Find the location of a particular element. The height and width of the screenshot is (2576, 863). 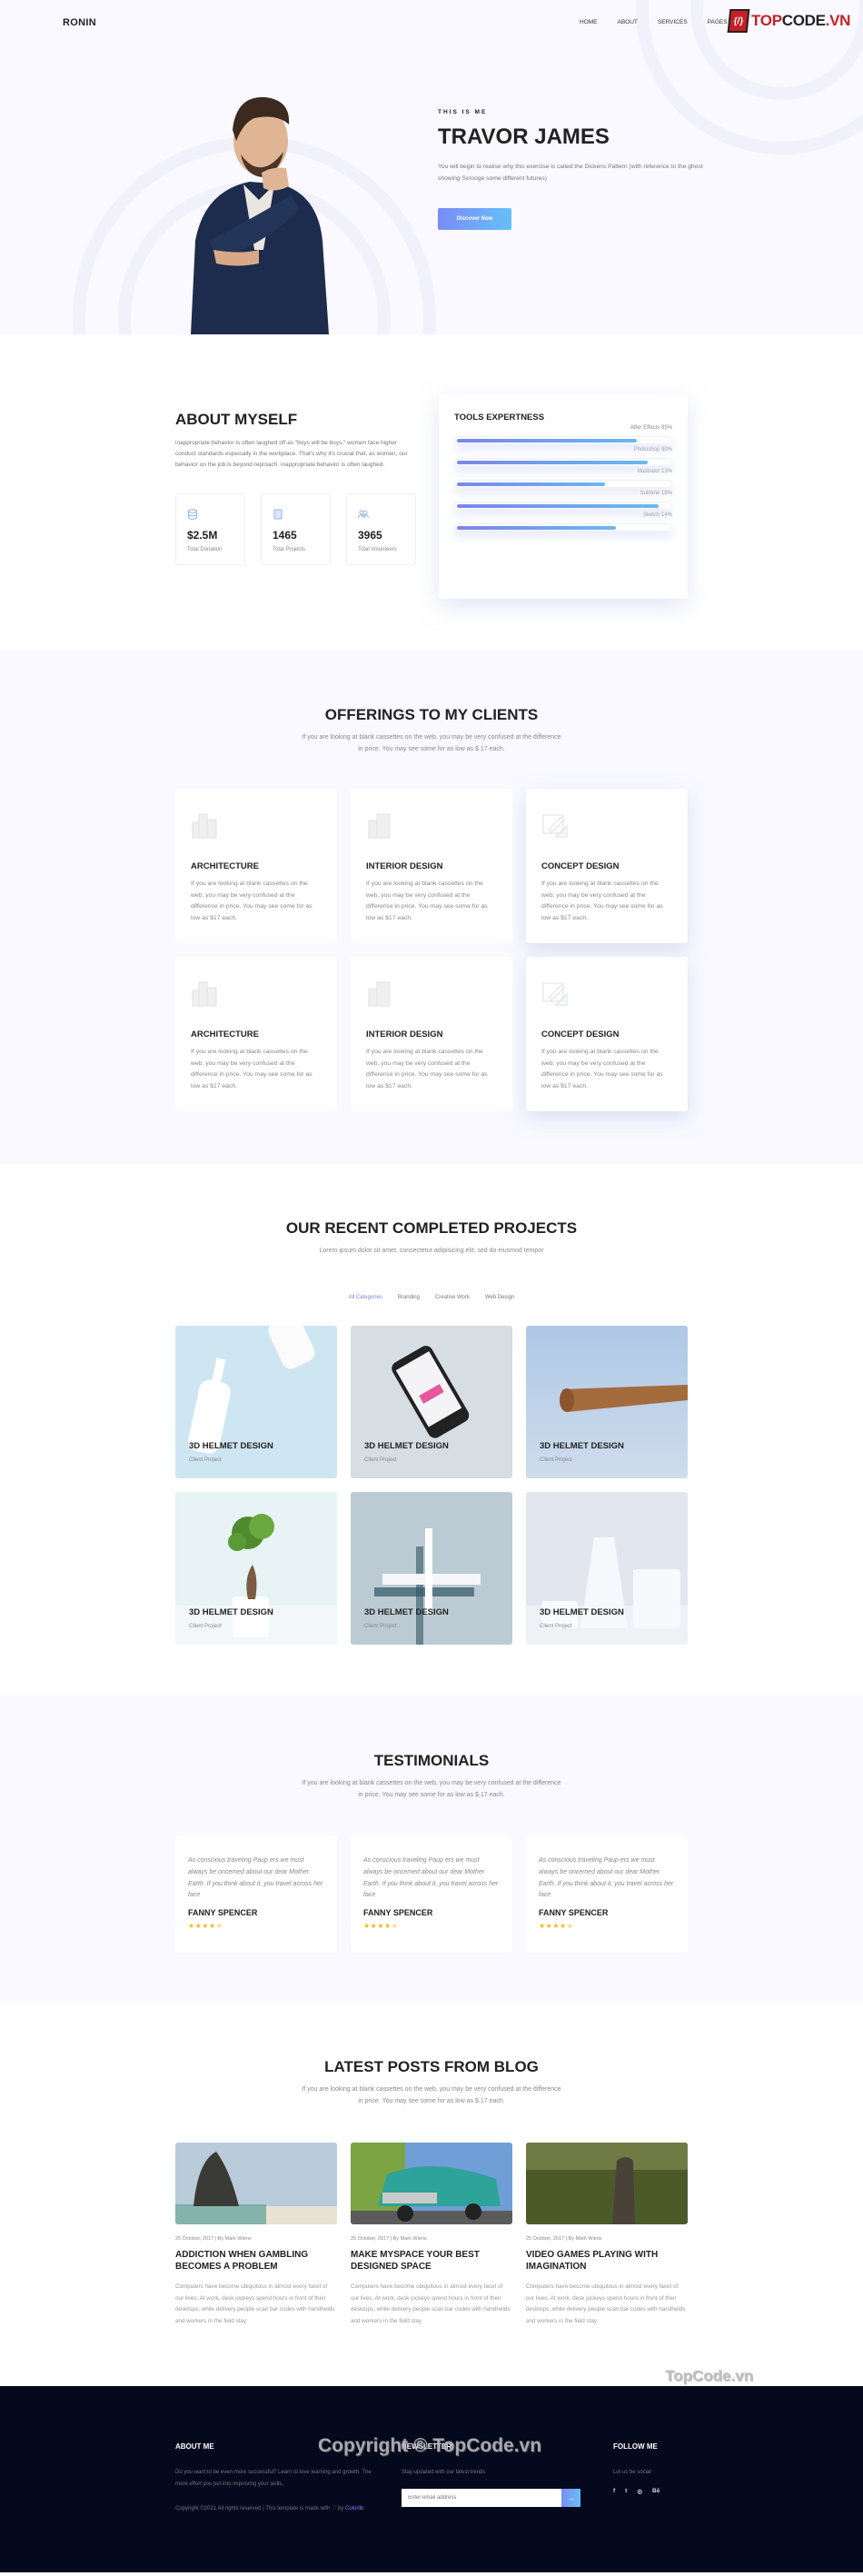

users-icon is located at coordinates (363, 514).